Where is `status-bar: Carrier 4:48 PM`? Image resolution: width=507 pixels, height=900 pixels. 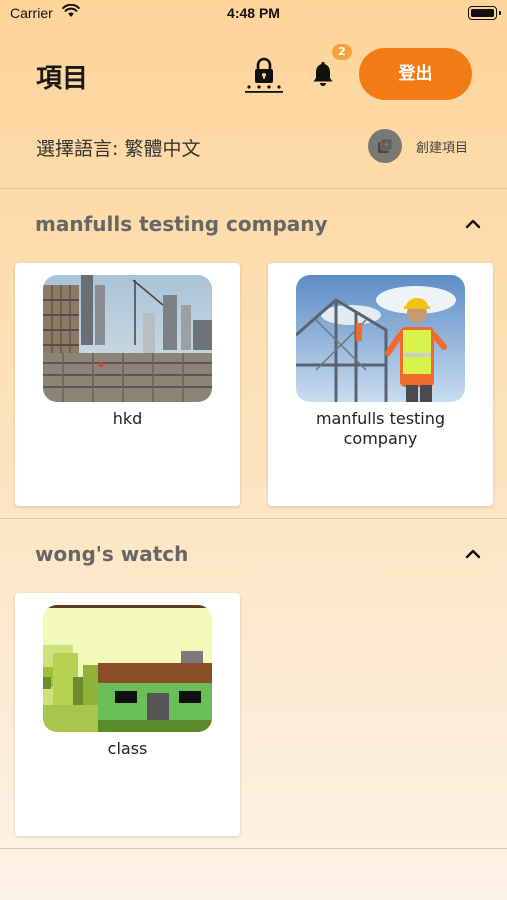 status-bar: Carrier 4:48 PM is located at coordinates (253, 14).